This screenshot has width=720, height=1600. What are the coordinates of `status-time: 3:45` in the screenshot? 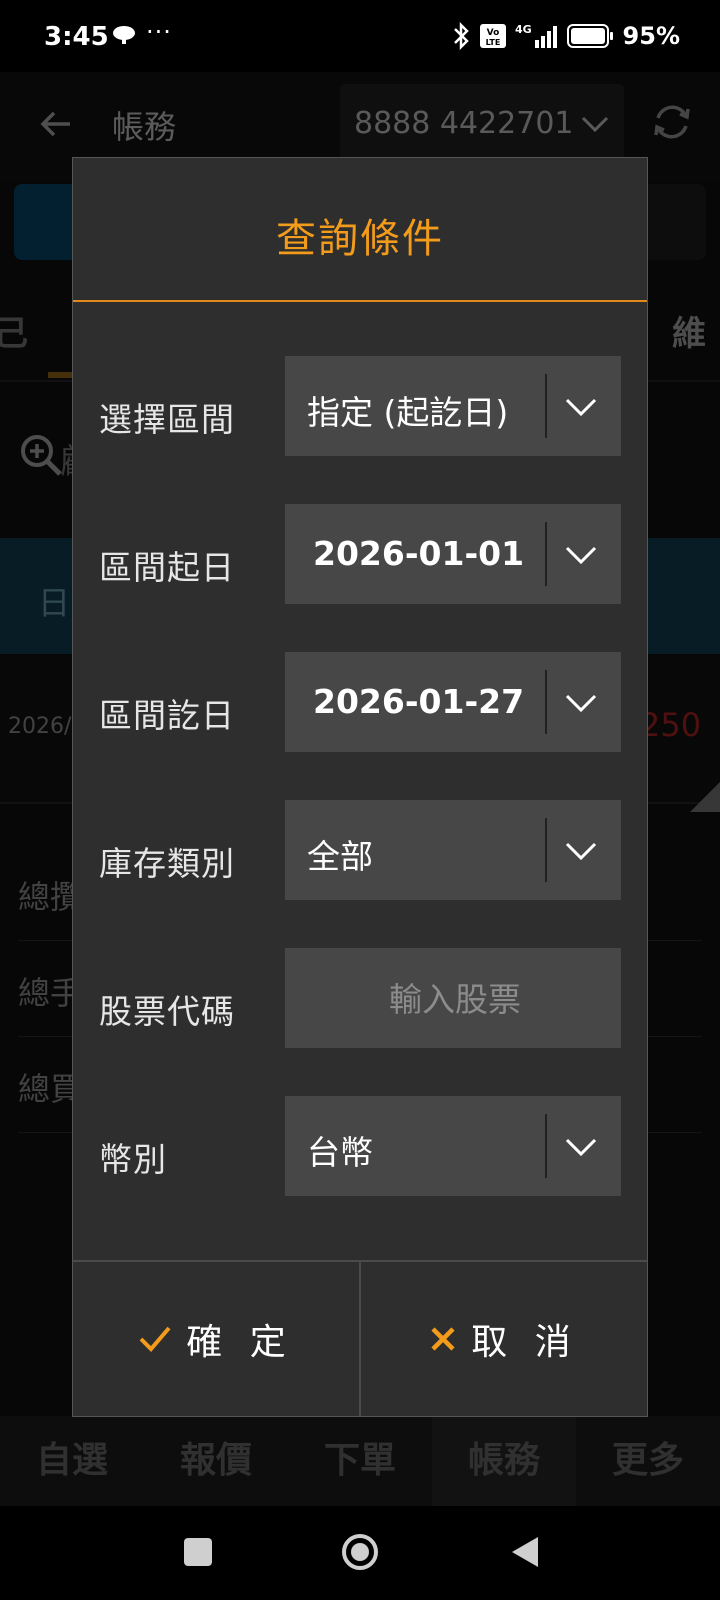 It's located at (76, 37).